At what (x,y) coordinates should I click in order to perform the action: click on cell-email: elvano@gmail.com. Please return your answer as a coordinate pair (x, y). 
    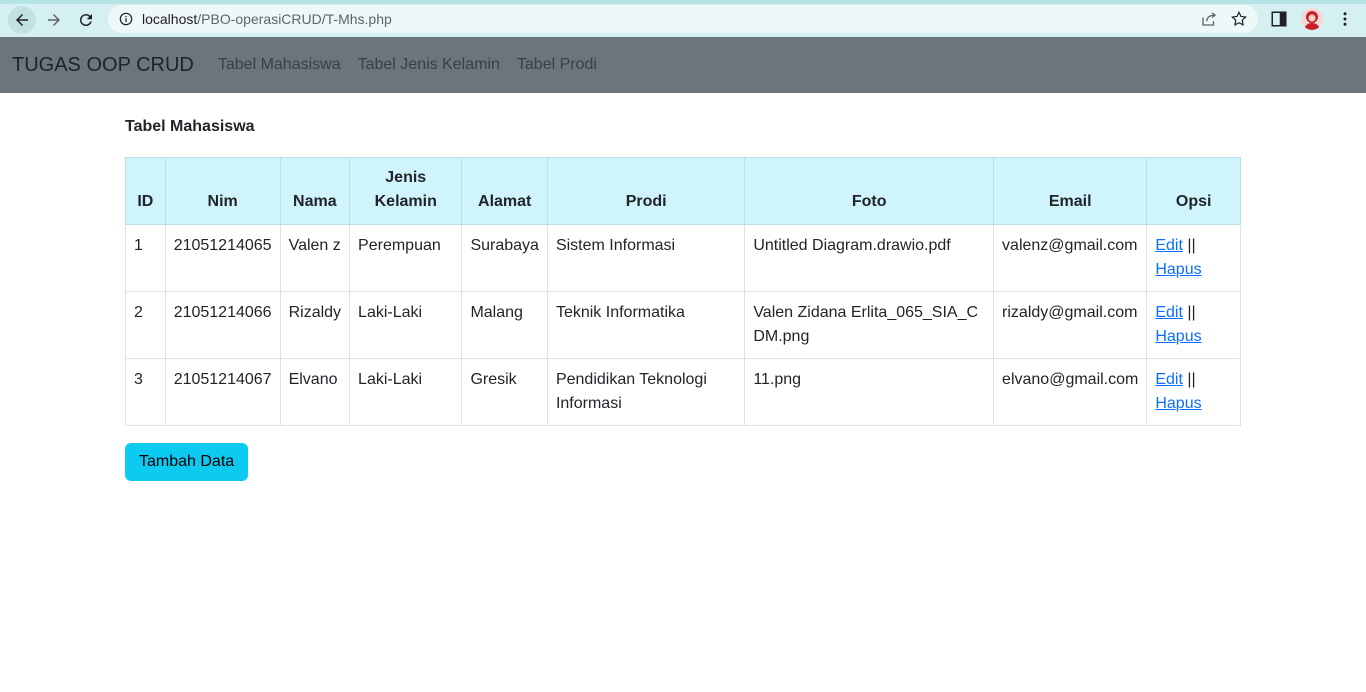
    Looking at the image, I should click on (1070, 392).